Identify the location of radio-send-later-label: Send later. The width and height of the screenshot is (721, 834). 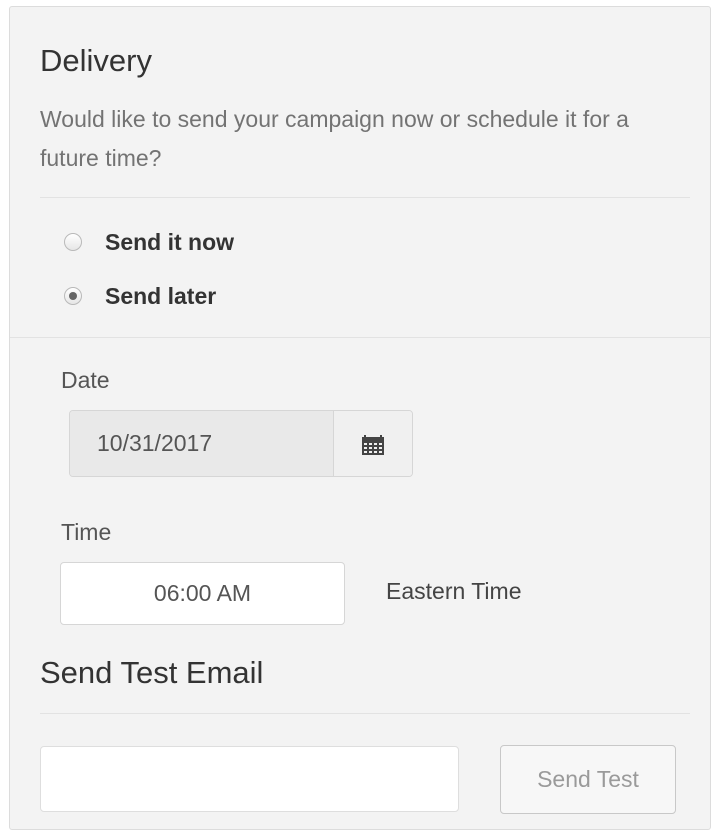
(161, 295).